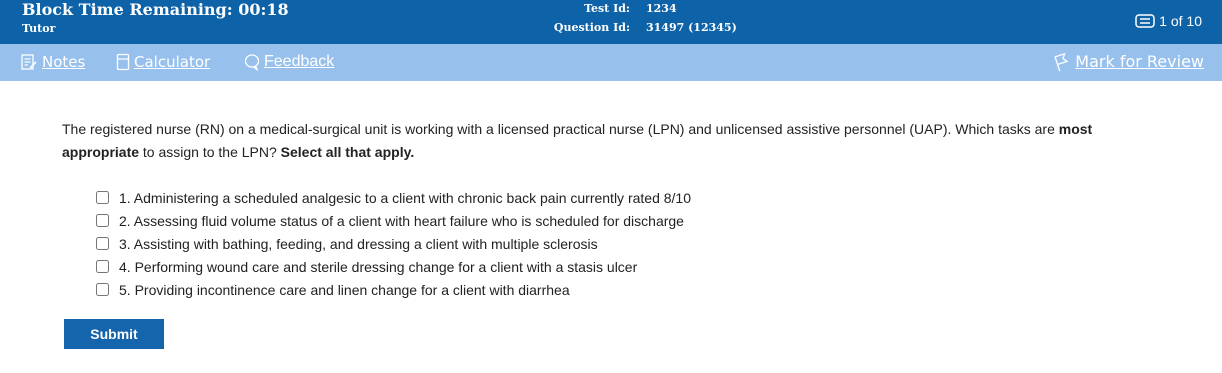 The height and width of the screenshot is (373, 1222). Describe the element at coordinates (591, 27) in the screenshot. I see `question-id-label: Question Id:` at that location.